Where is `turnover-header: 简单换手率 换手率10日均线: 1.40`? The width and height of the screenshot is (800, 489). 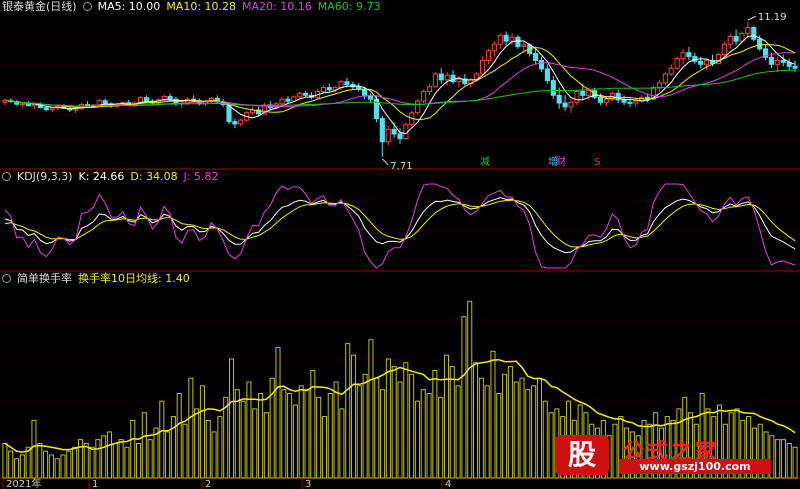
turnover-header: 简单换手率 换手率10日均线: 1.40 is located at coordinates (99, 279).